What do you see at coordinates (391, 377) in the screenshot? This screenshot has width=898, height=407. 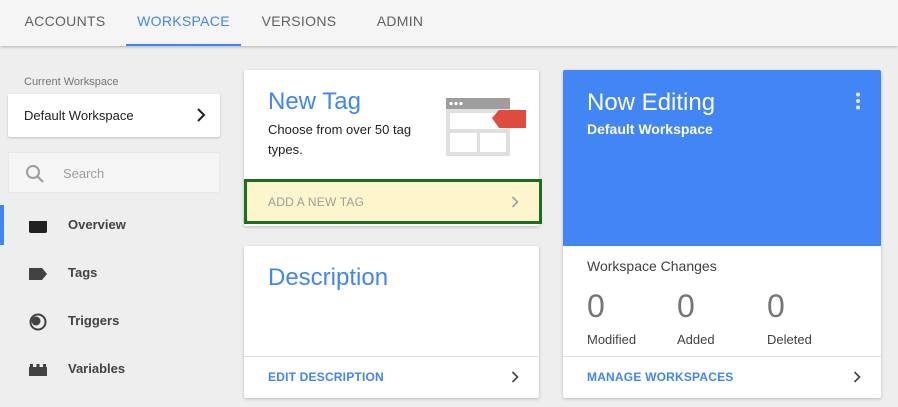 I see `edit-description-button: EDIT DESCRIPTION` at bounding box center [391, 377].